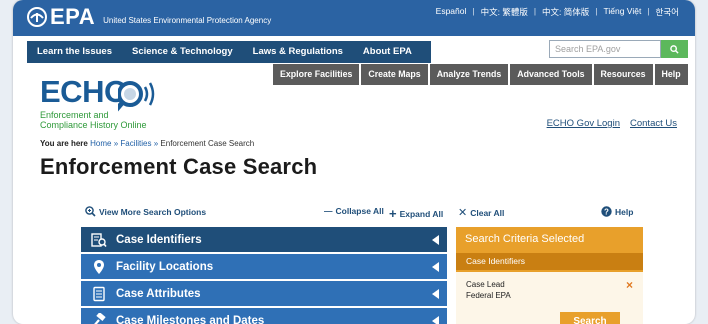  What do you see at coordinates (504, 12) in the screenshot?
I see `lang-link: 中文: 繁體版` at bounding box center [504, 12].